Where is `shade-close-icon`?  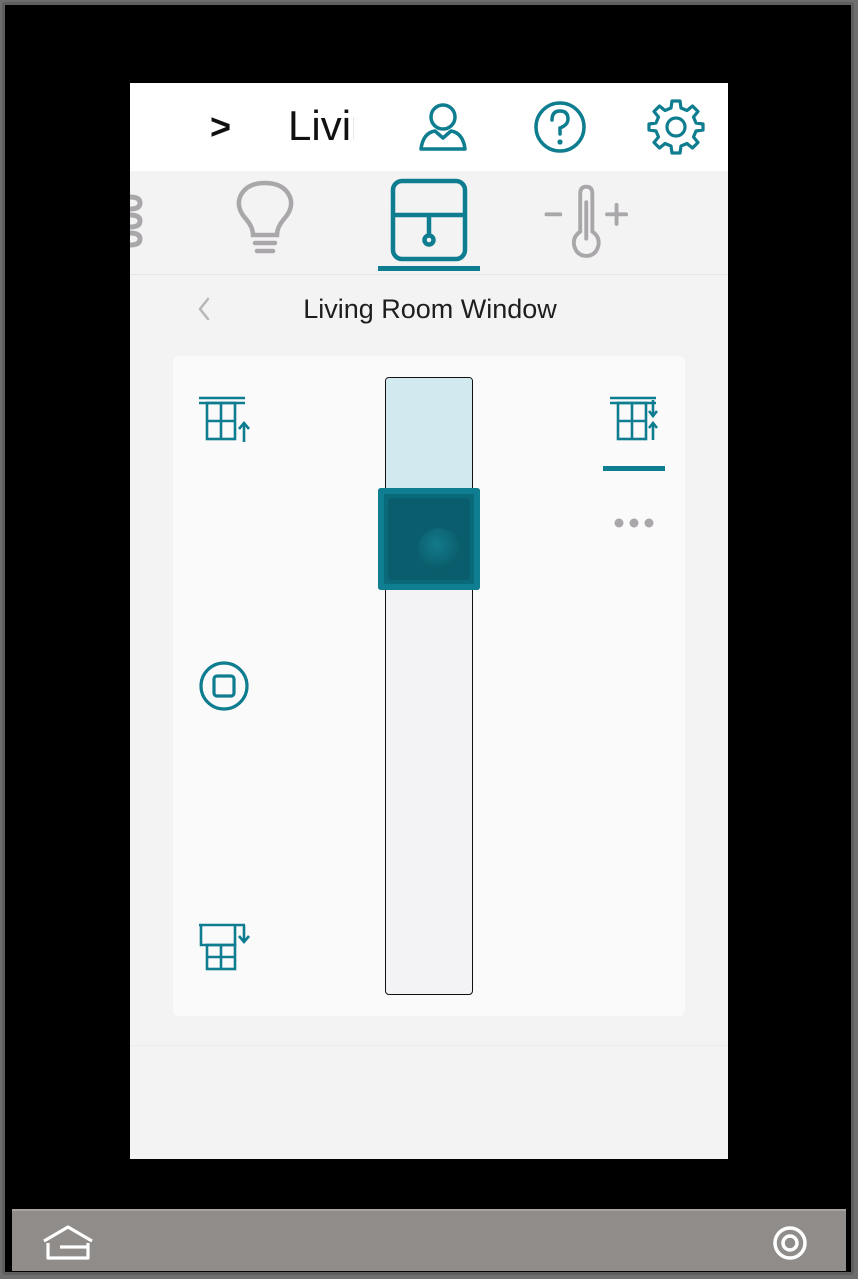
shade-close-icon is located at coordinates (224, 948).